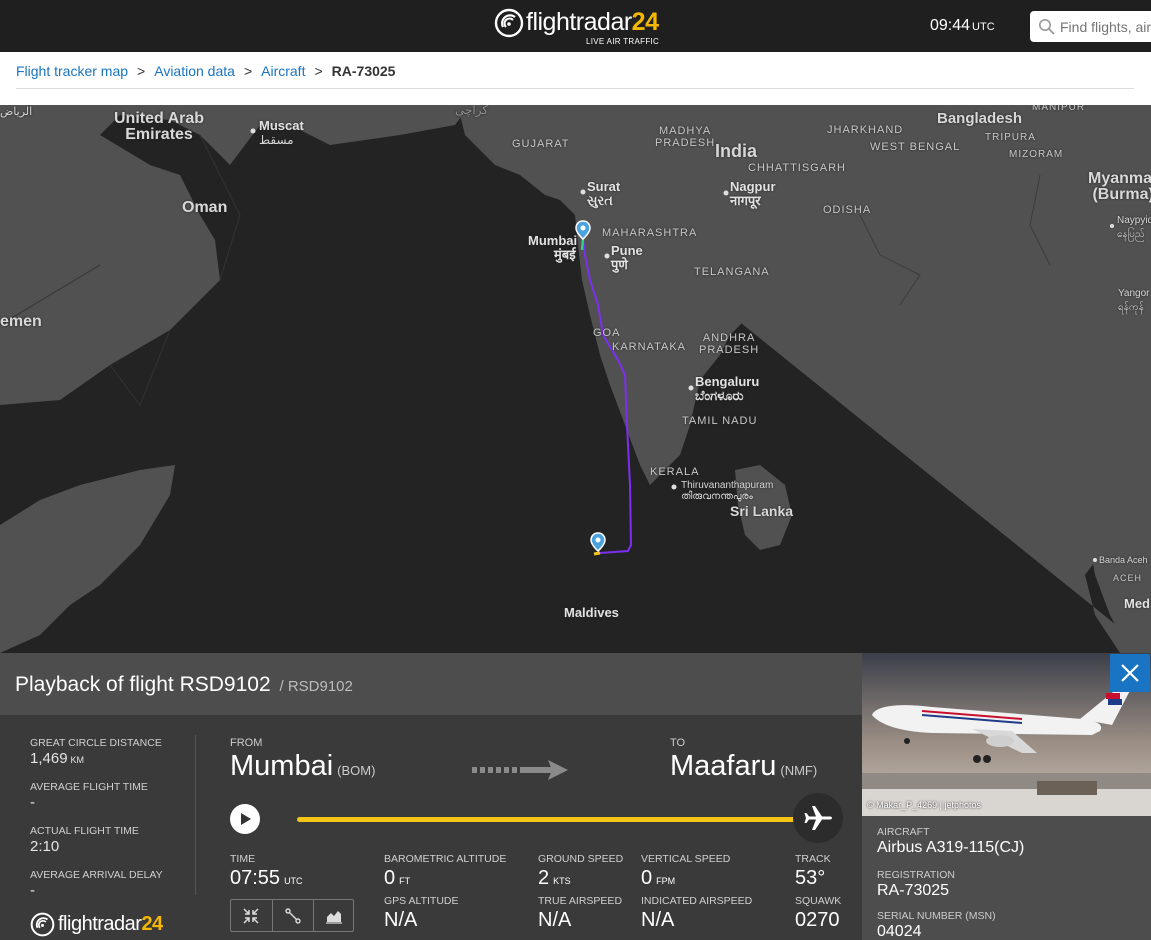 The image size is (1151, 940). Describe the element at coordinates (245, 819) in the screenshot. I see `play-button` at that location.